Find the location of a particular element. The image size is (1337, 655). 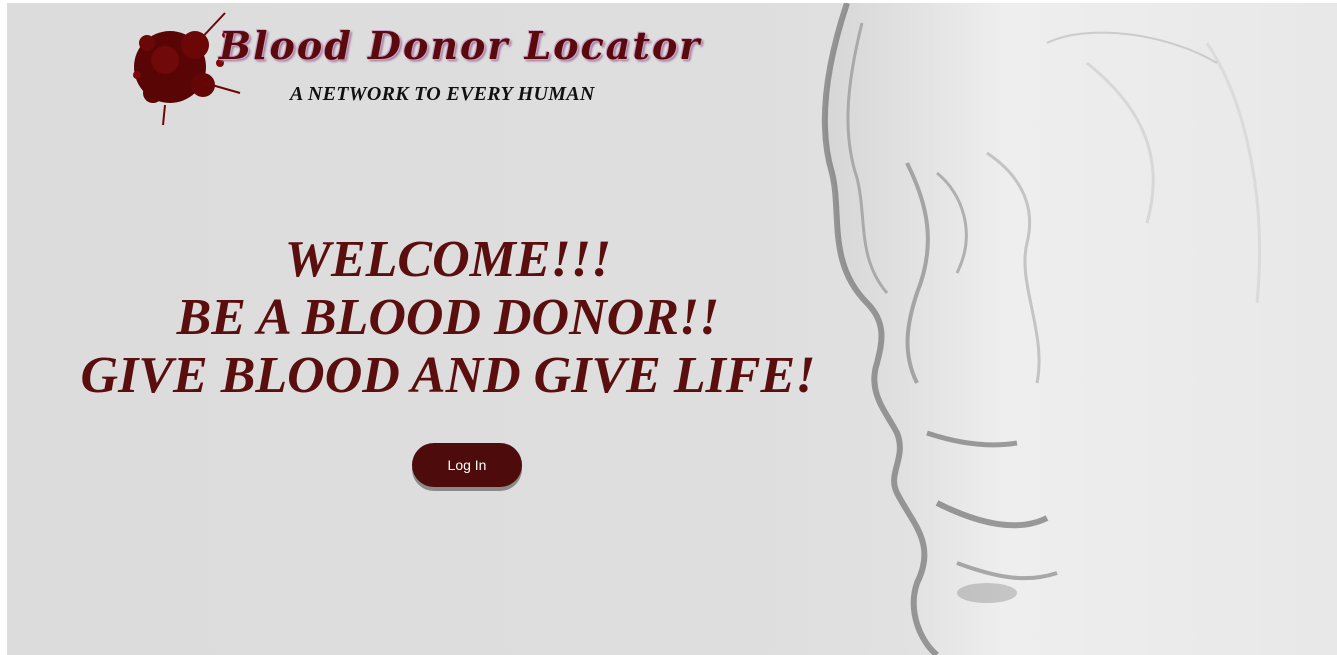

login-button: Log In is located at coordinates (467, 465).